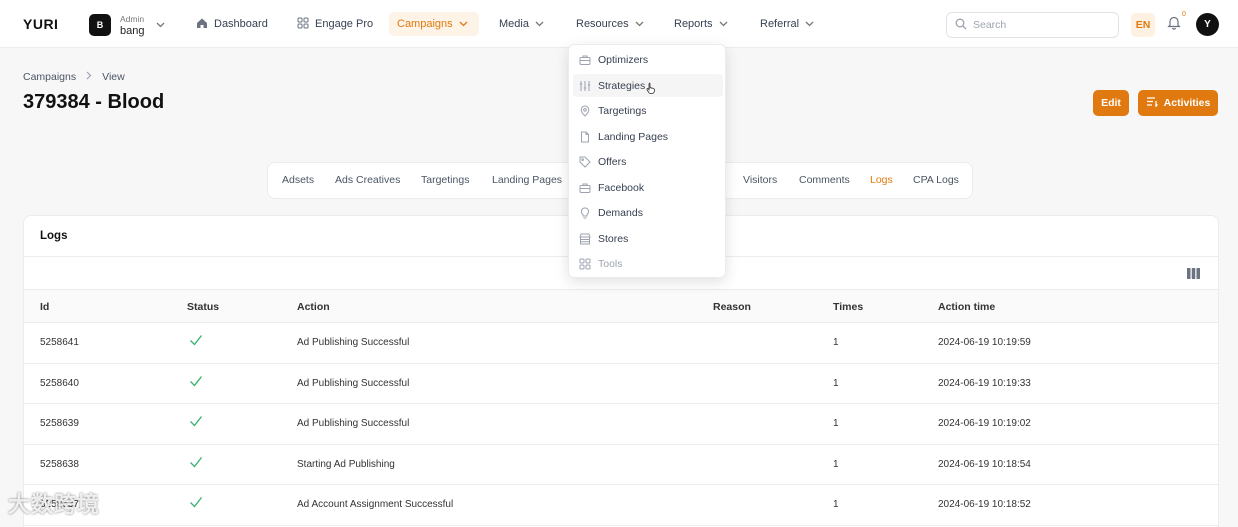  Describe the element at coordinates (961, 25) in the screenshot. I see `search-icon` at that location.